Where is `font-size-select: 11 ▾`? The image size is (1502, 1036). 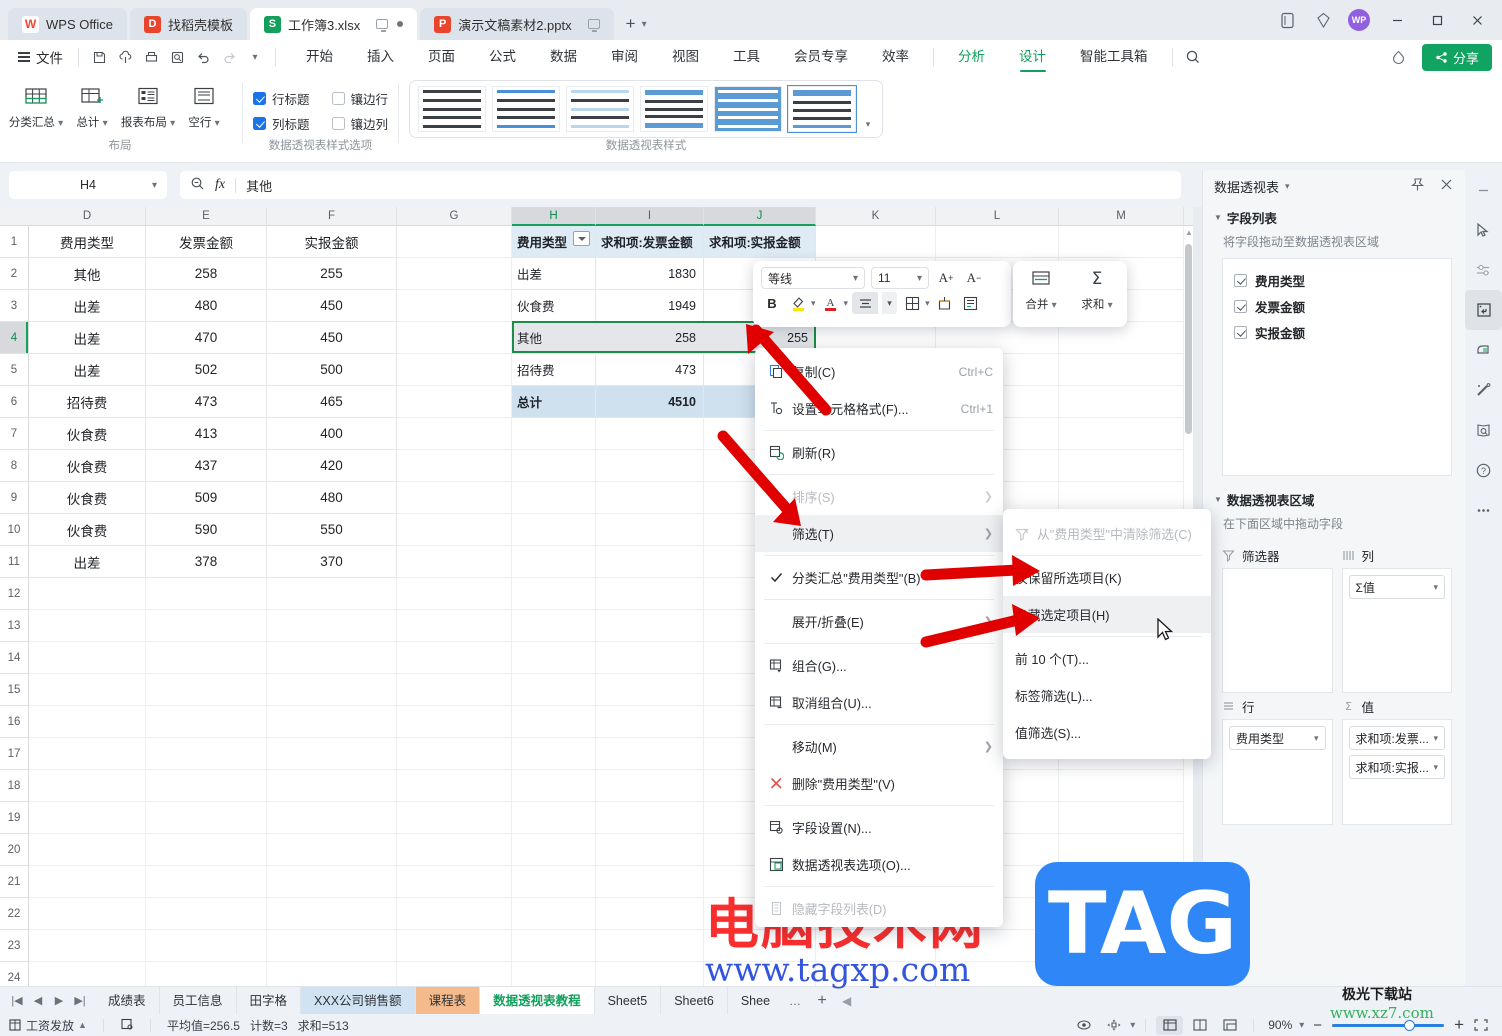 font-size-select: 11 ▾ is located at coordinates (900, 278).